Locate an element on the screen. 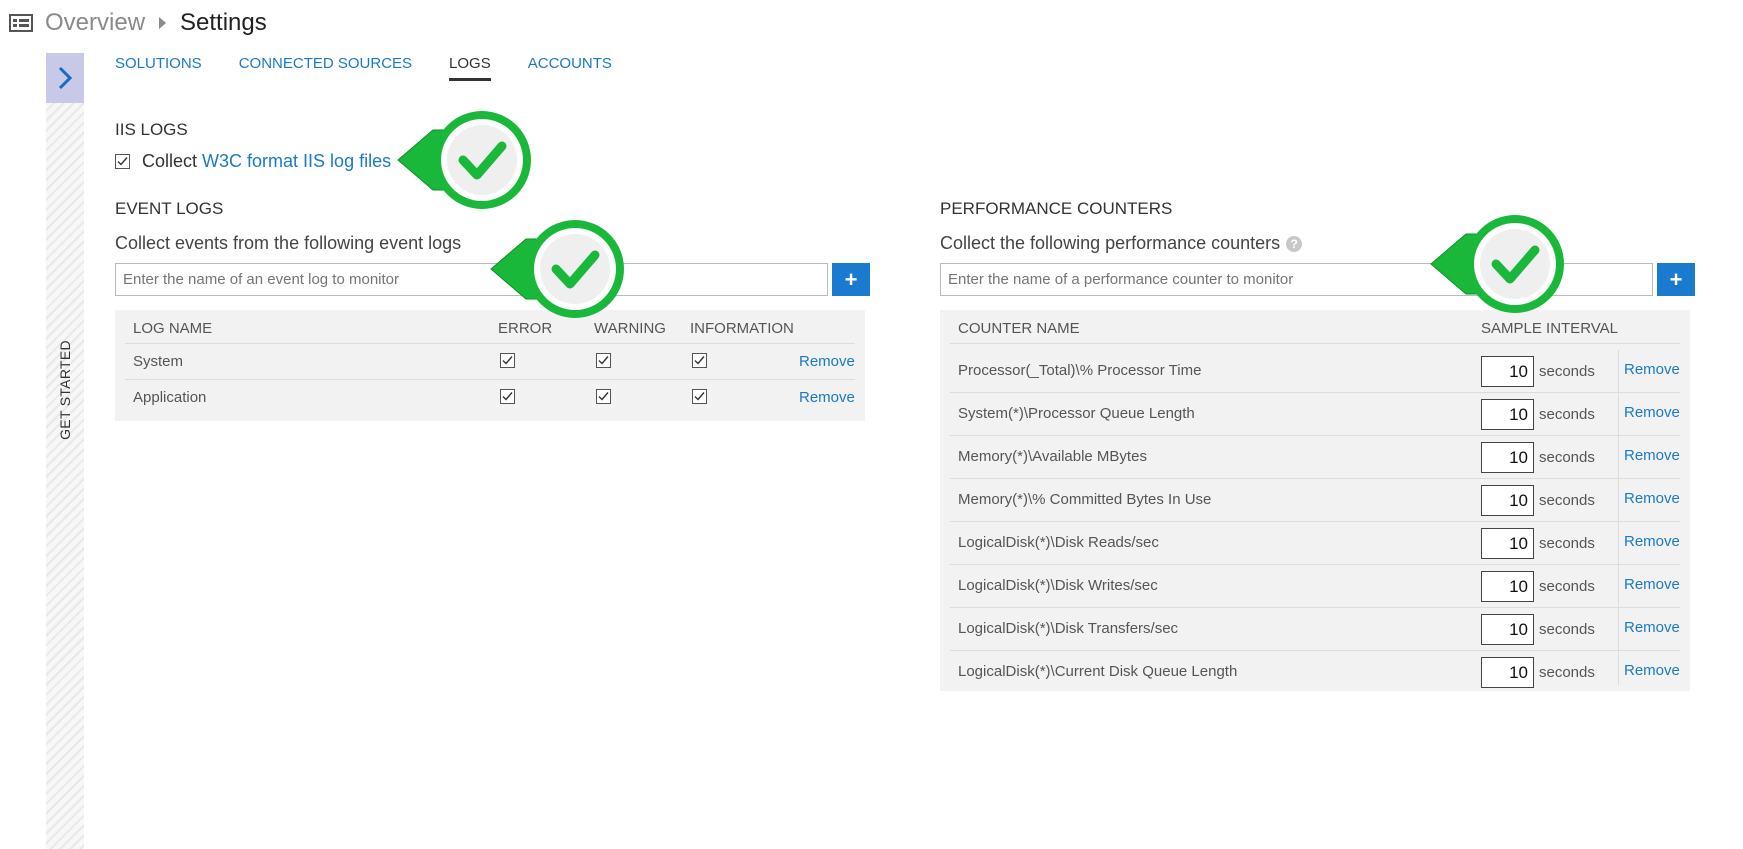 The width and height of the screenshot is (1743, 849). iis-collect-checkbox is located at coordinates (122, 161).